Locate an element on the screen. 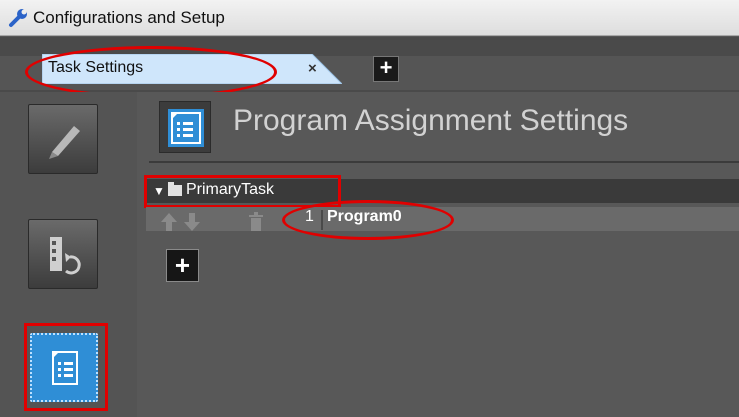 This screenshot has width=739, height=417. trash-icon is located at coordinates (256, 221).